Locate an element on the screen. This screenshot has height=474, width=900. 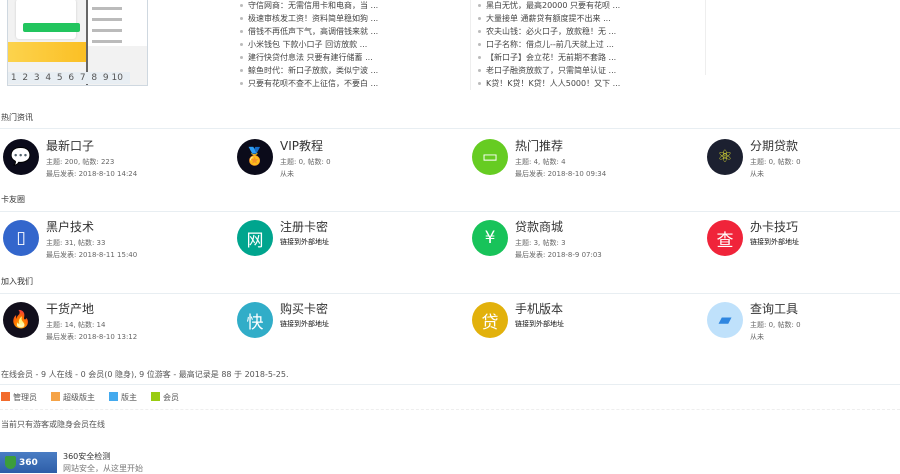
user-icon is located at coordinates (155, 396).